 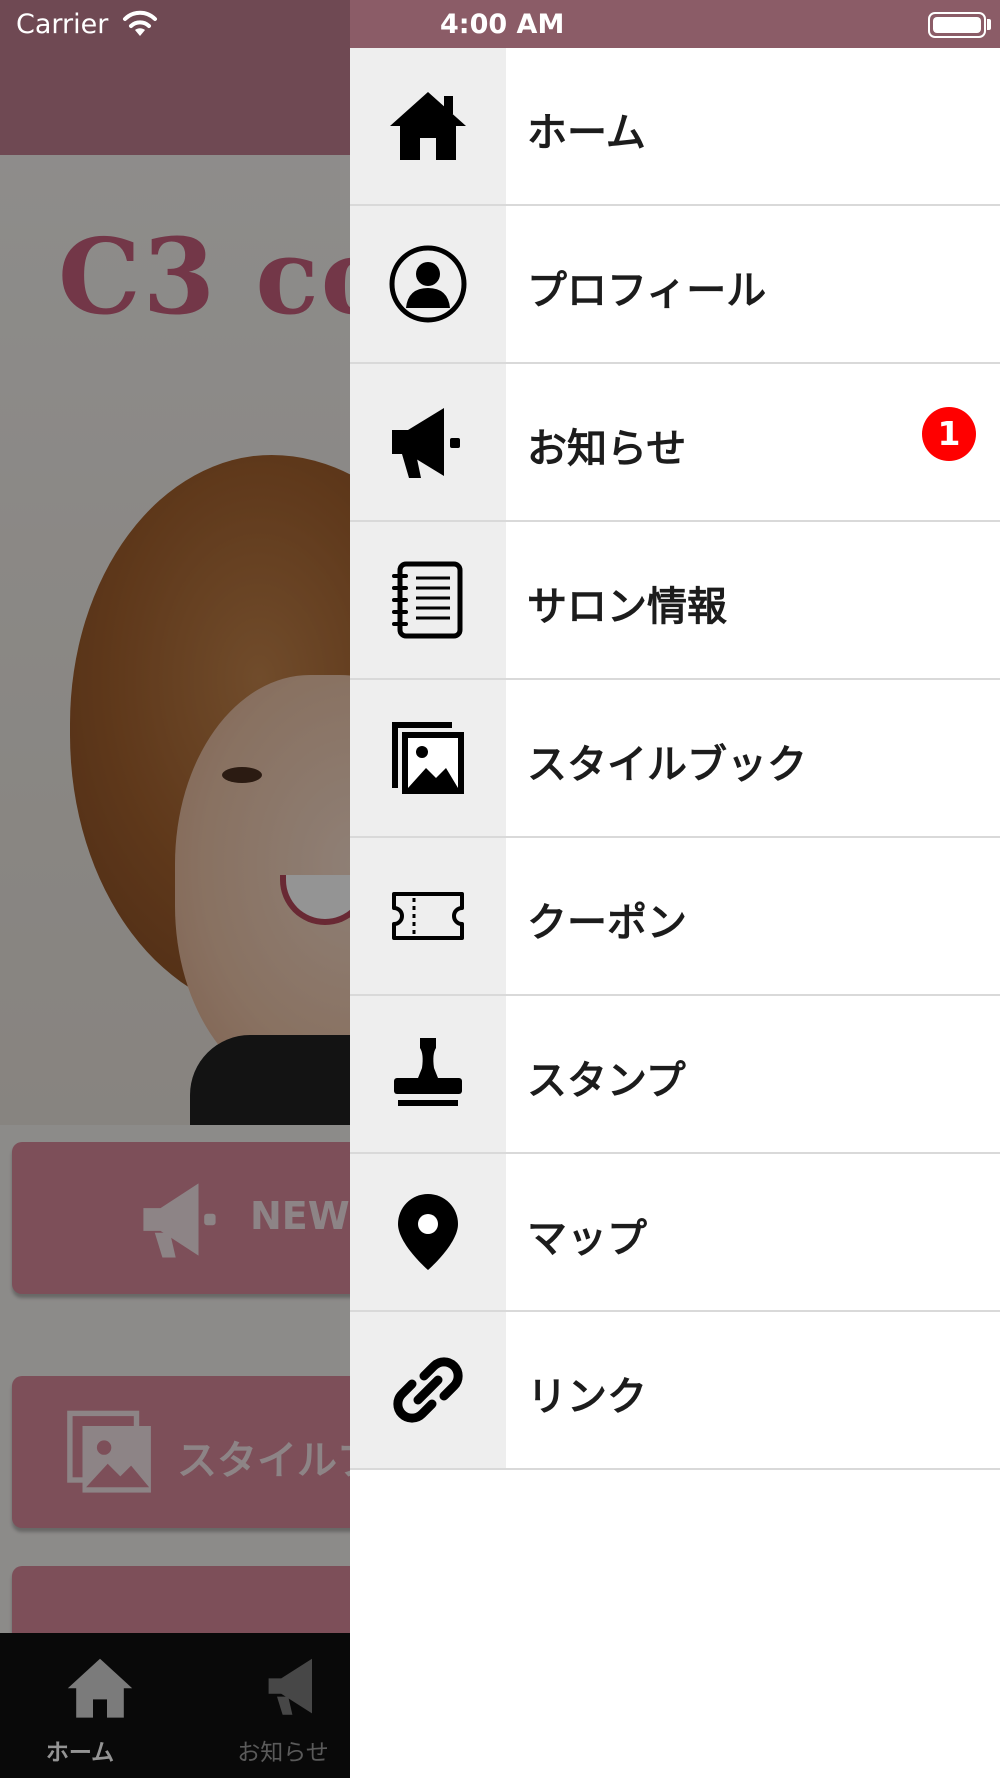 I want to click on menu-item-stylebook: スタイルブック, so click(x=675, y=759).